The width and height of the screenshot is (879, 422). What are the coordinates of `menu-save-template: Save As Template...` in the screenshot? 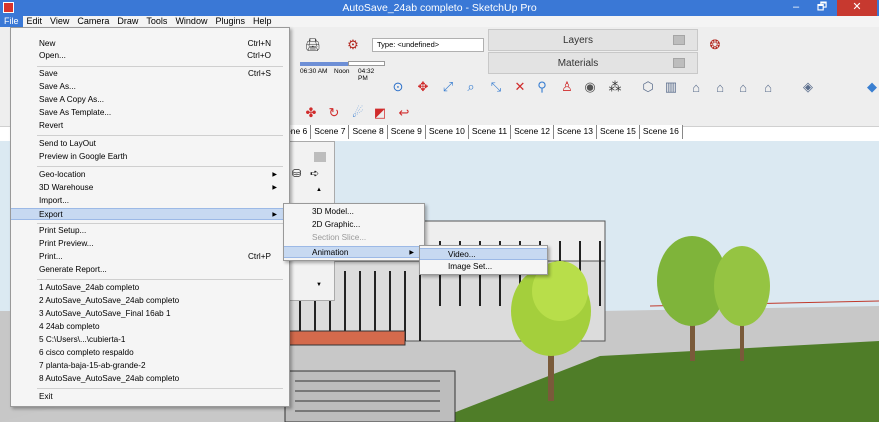 It's located at (150, 113).